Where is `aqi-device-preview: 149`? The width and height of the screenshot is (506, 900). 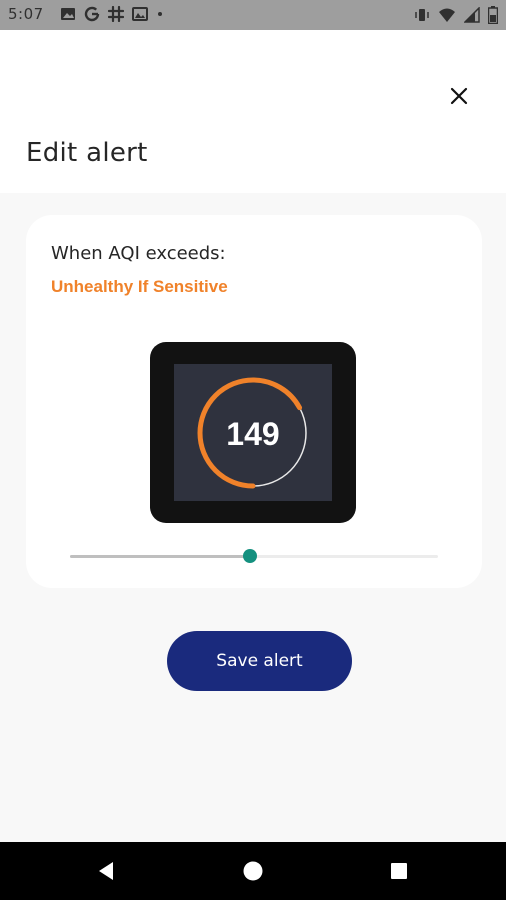 aqi-device-preview: 149 is located at coordinates (253, 432).